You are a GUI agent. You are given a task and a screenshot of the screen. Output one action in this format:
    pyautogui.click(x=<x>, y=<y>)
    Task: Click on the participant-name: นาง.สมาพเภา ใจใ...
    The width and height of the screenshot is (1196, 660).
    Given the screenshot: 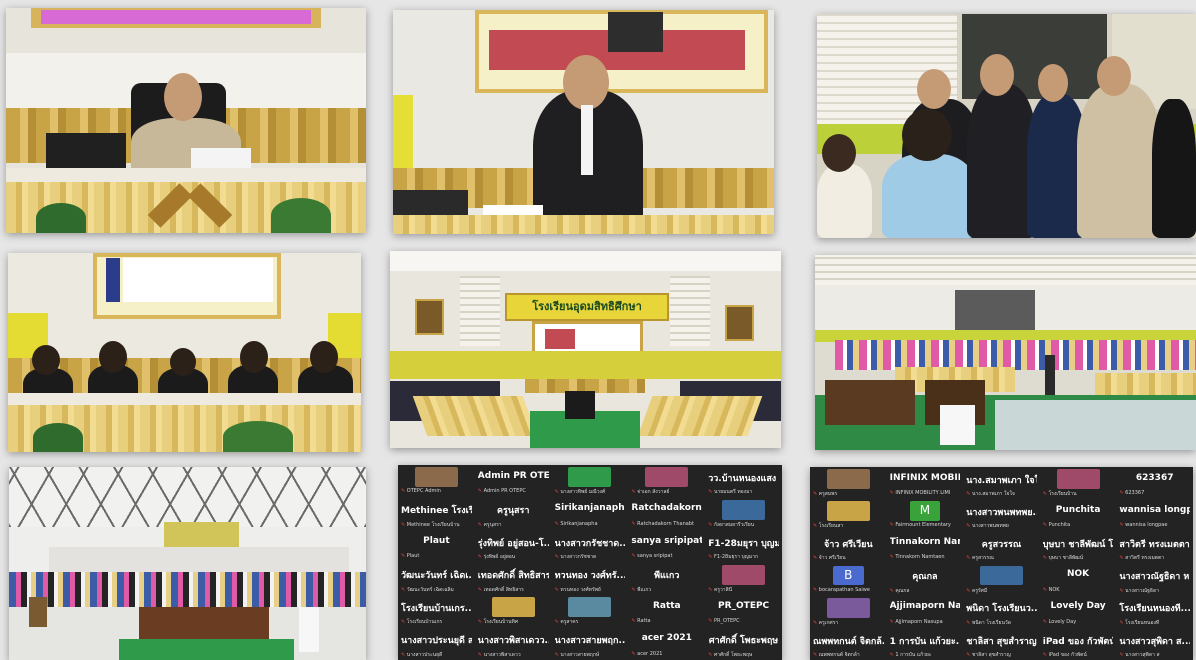 What is the action you would take?
    pyautogui.click(x=1001, y=480)
    